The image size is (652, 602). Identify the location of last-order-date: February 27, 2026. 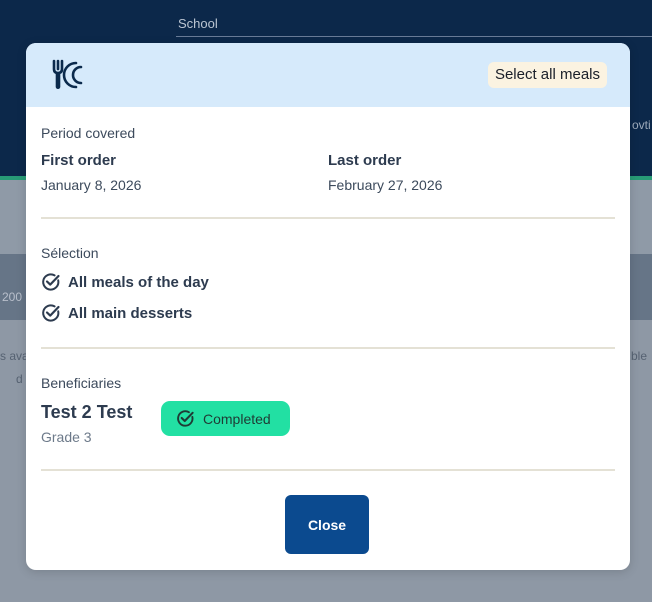
(385, 185).